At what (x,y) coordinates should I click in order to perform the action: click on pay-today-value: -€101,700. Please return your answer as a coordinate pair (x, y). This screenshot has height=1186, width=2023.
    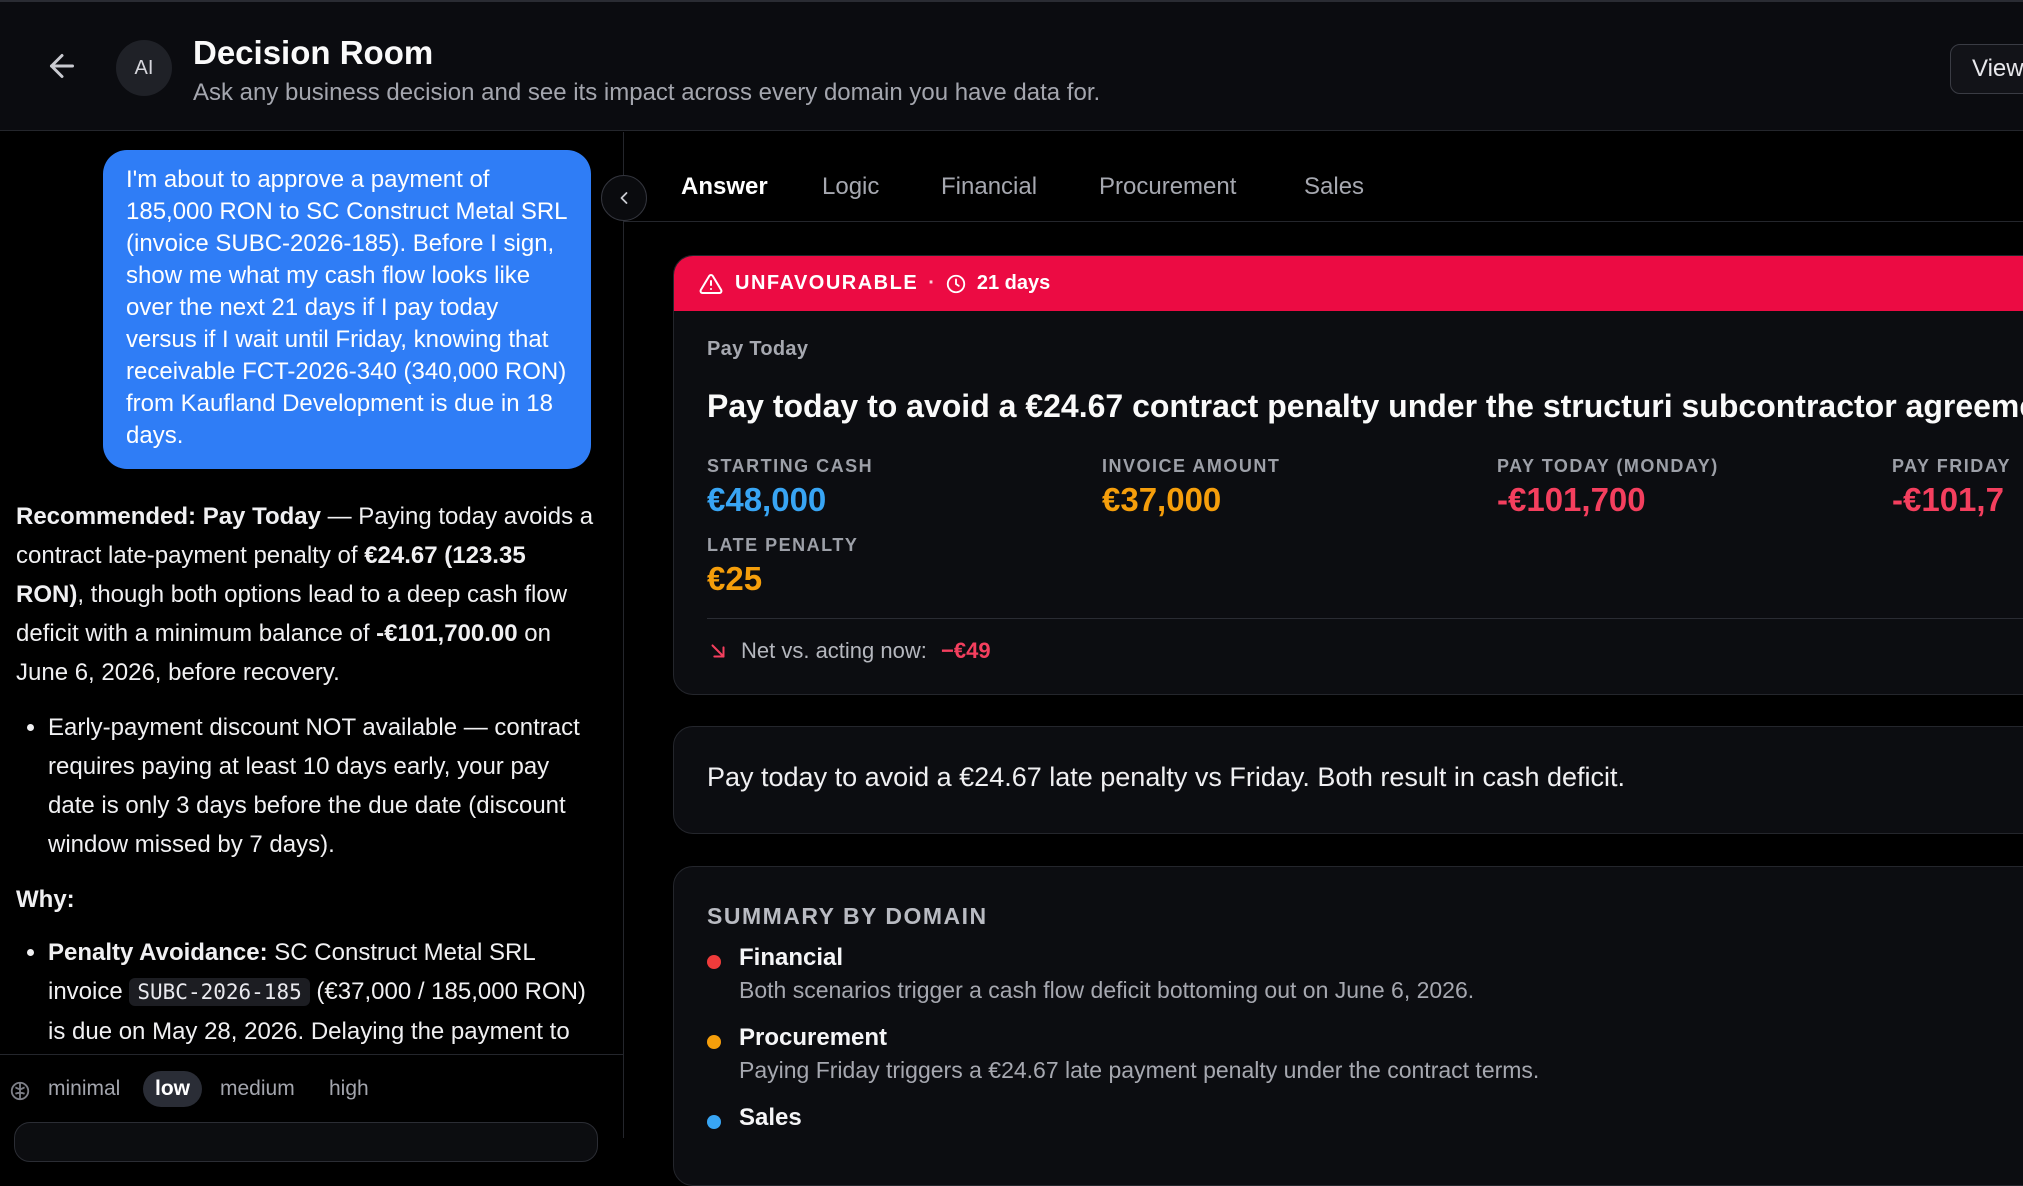
    Looking at the image, I should click on (1571, 499).